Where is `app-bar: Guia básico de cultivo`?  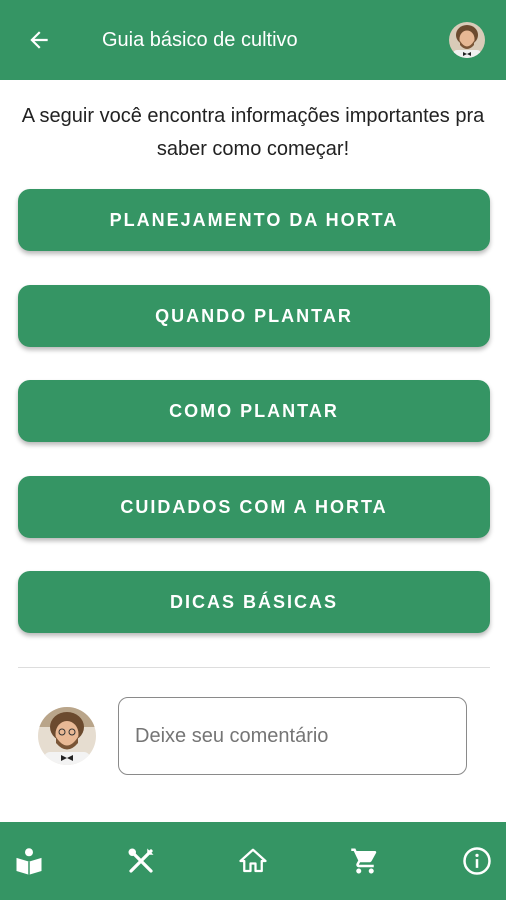
app-bar: Guia básico de cultivo is located at coordinates (253, 40).